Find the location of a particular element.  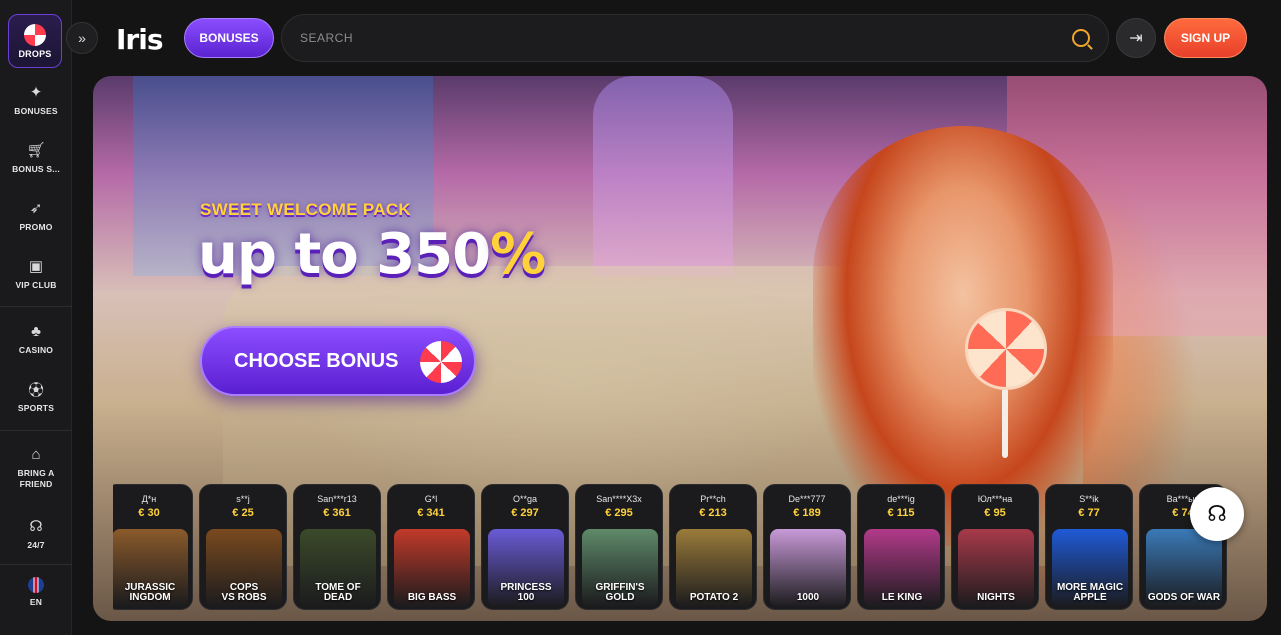

search-bar is located at coordinates (695, 38).